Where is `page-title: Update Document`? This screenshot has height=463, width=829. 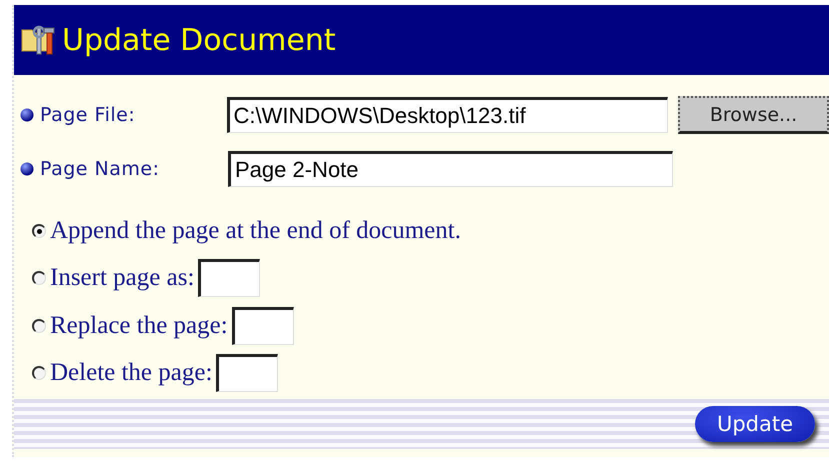 page-title: Update Document is located at coordinates (199, 40).